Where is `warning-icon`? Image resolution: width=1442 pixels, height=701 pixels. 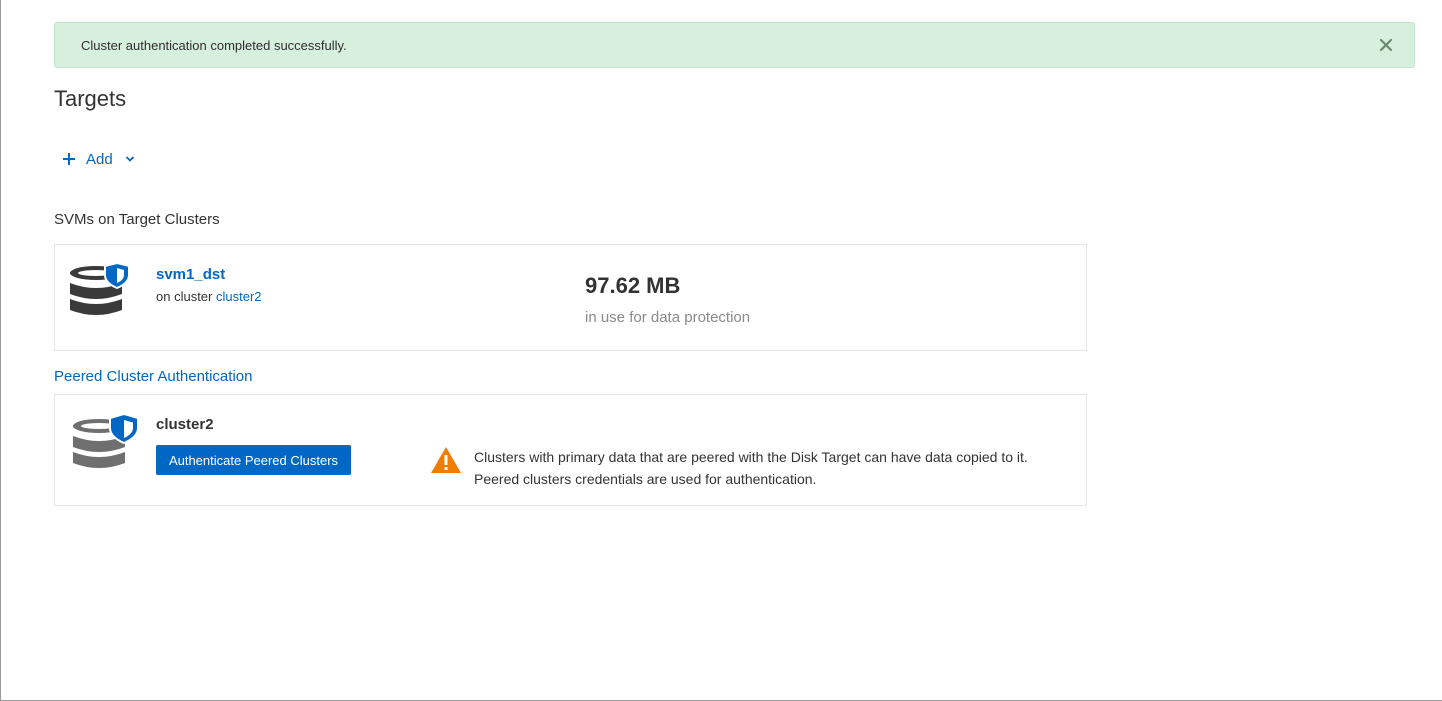
warning-icon is located at coordinates (446, 460).